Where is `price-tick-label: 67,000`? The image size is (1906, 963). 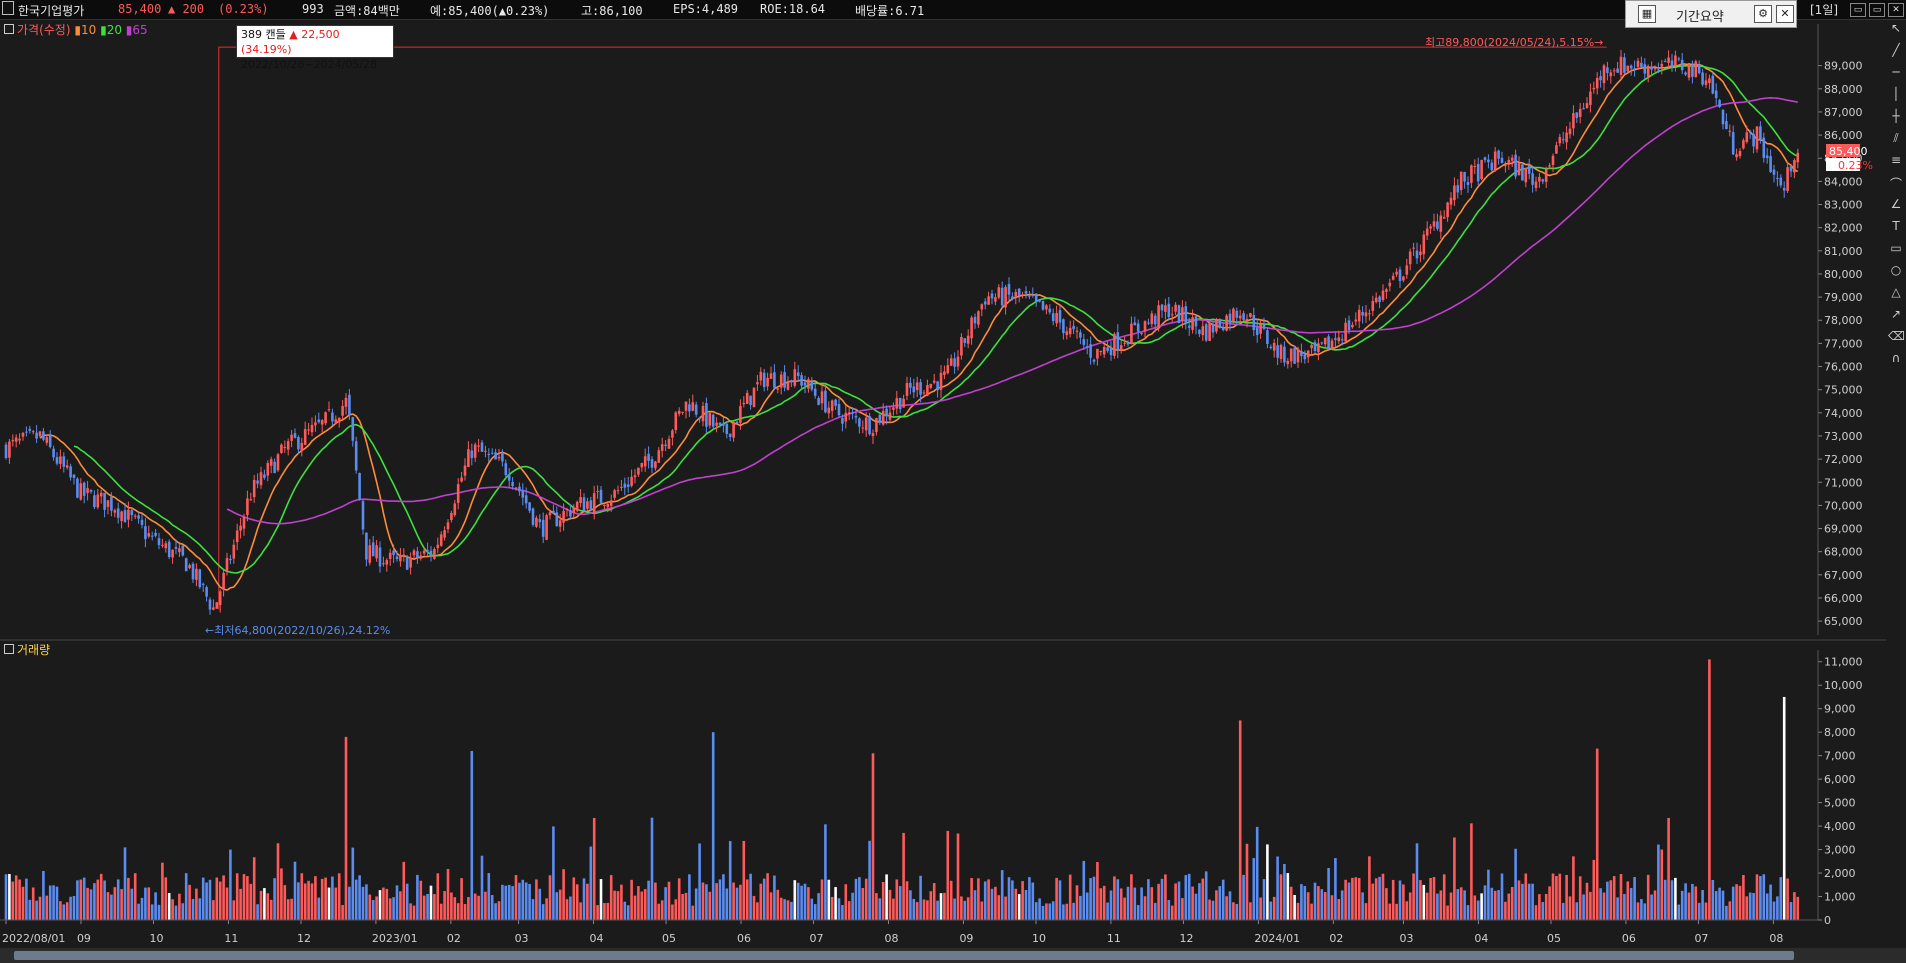 price-tick-label: 67,000 is located at coordinates (1843, 575).